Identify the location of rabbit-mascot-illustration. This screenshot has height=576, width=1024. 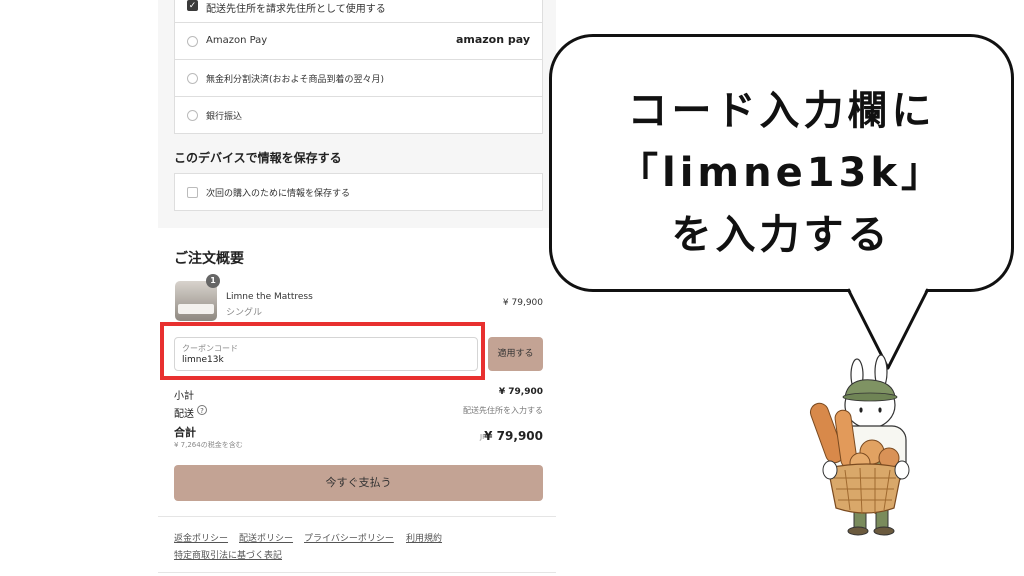
(859, 445).